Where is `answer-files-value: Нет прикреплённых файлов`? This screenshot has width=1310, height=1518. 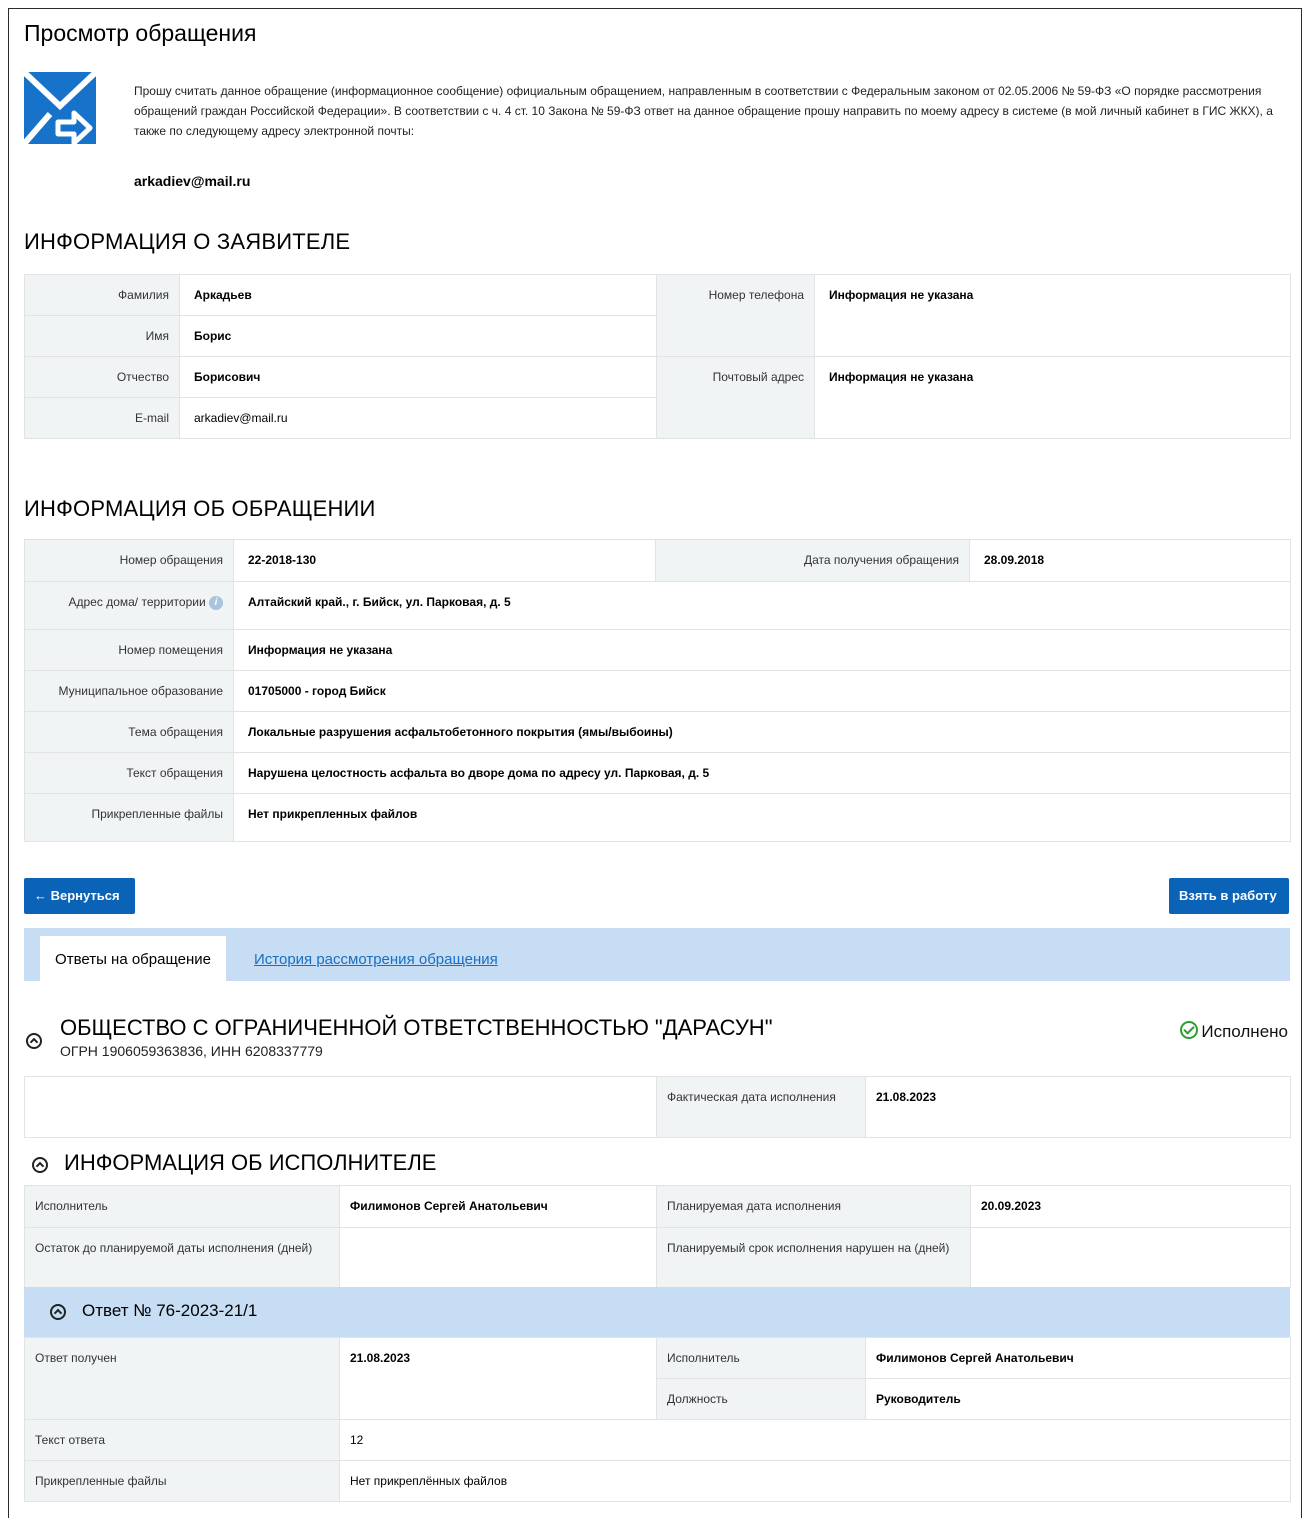
answer-files-value: Нет прикреплённых файлов is located at coordinates (815, 1481).